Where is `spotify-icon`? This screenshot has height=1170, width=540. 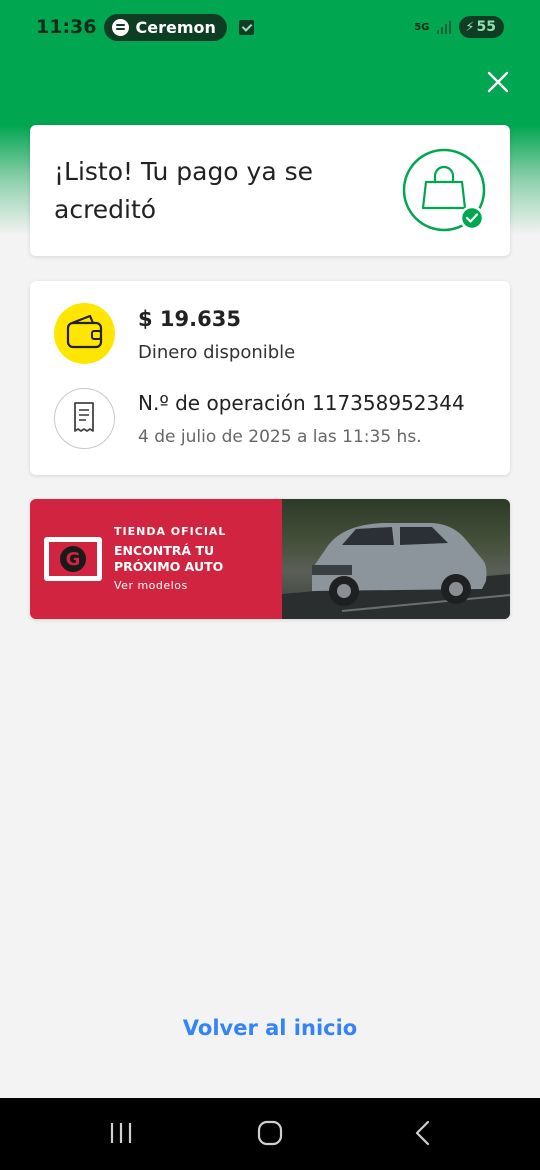 spotify-icon is located at coordinates (121, 27).